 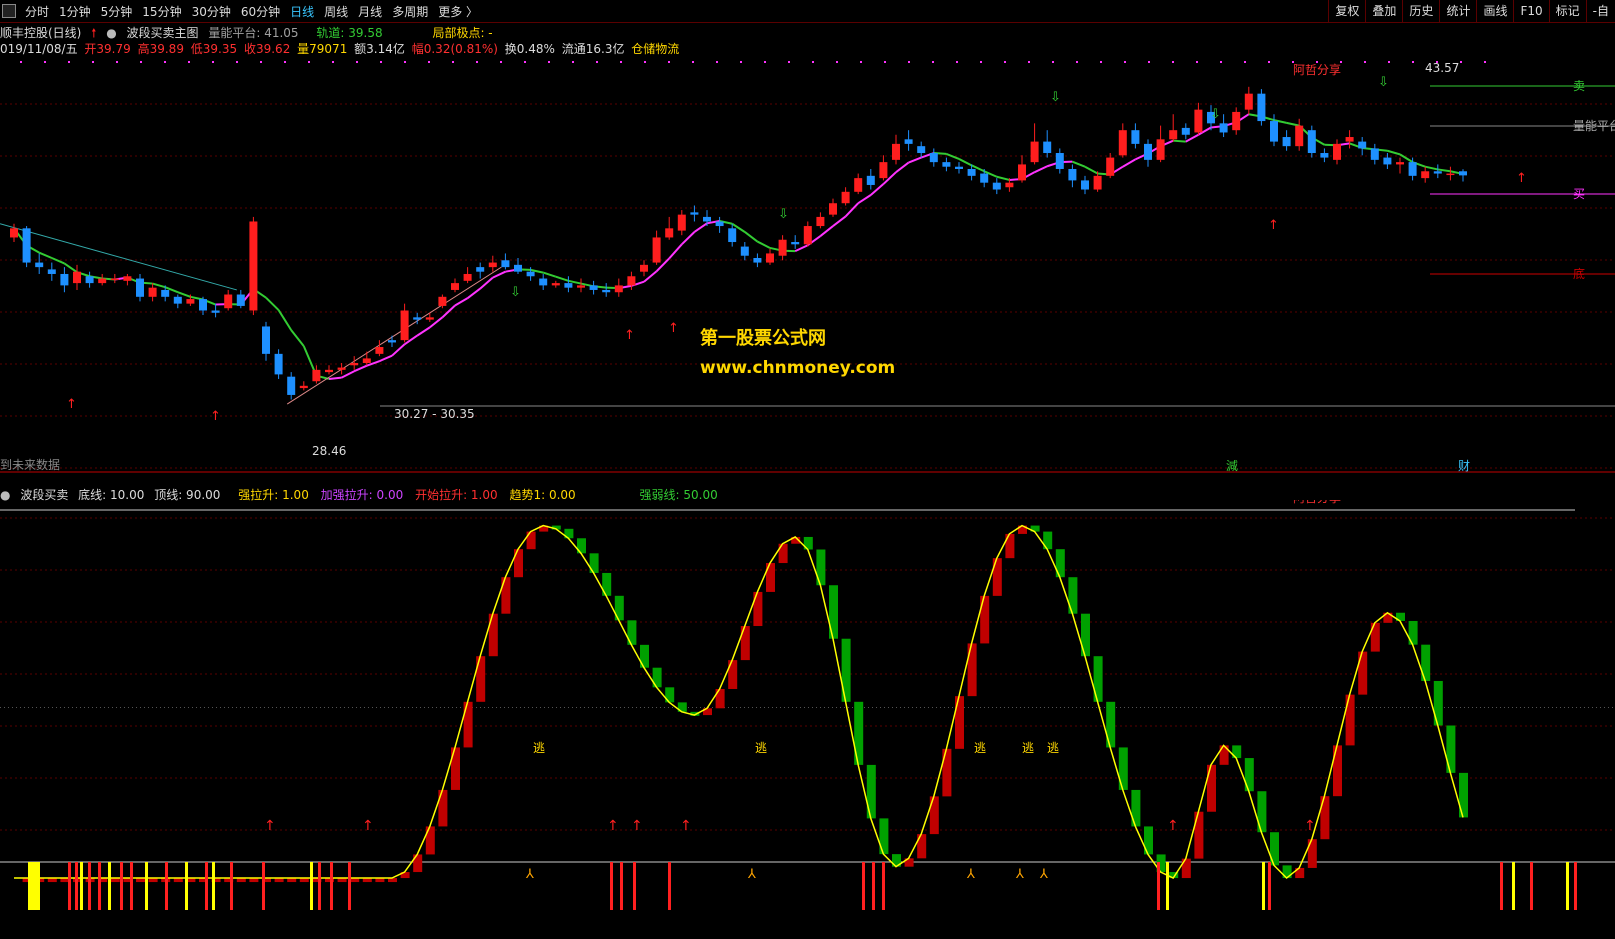 I want to click on collapse-icon: ●, so click(x=111, y=33).